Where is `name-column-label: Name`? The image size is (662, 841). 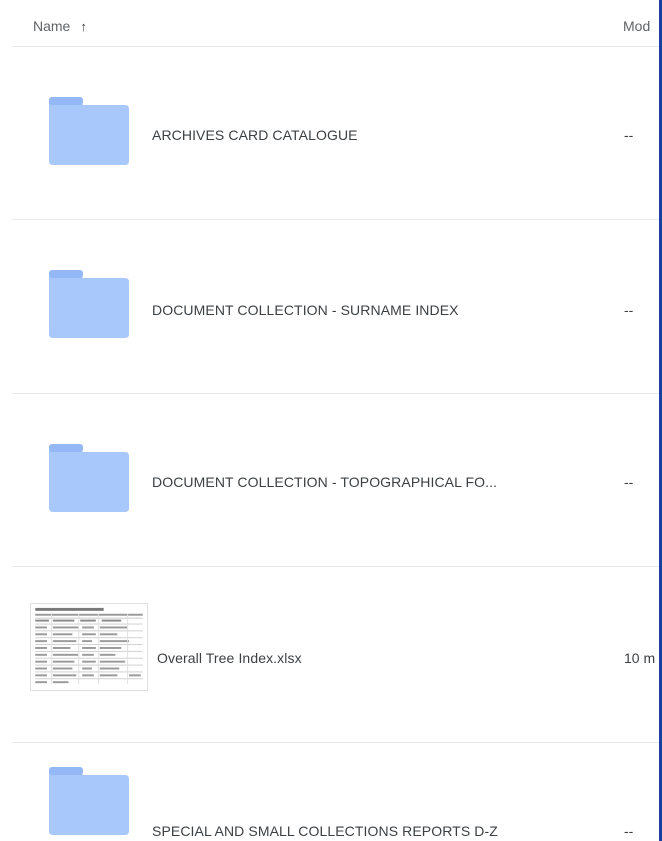 name-column-label: Name is located at coordinates (52, 26).